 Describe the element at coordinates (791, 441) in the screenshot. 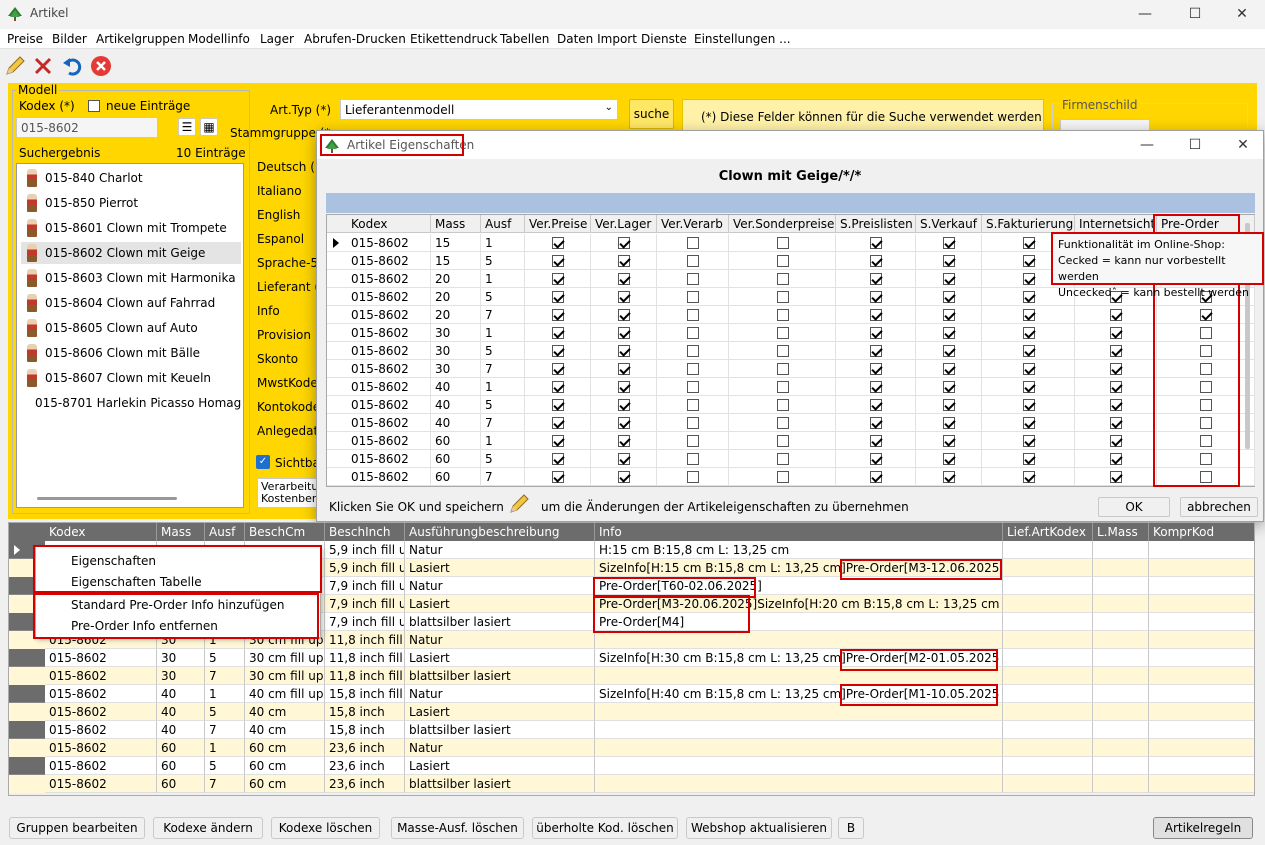

I see `grid-row: 015-8602 60 1` at that location.